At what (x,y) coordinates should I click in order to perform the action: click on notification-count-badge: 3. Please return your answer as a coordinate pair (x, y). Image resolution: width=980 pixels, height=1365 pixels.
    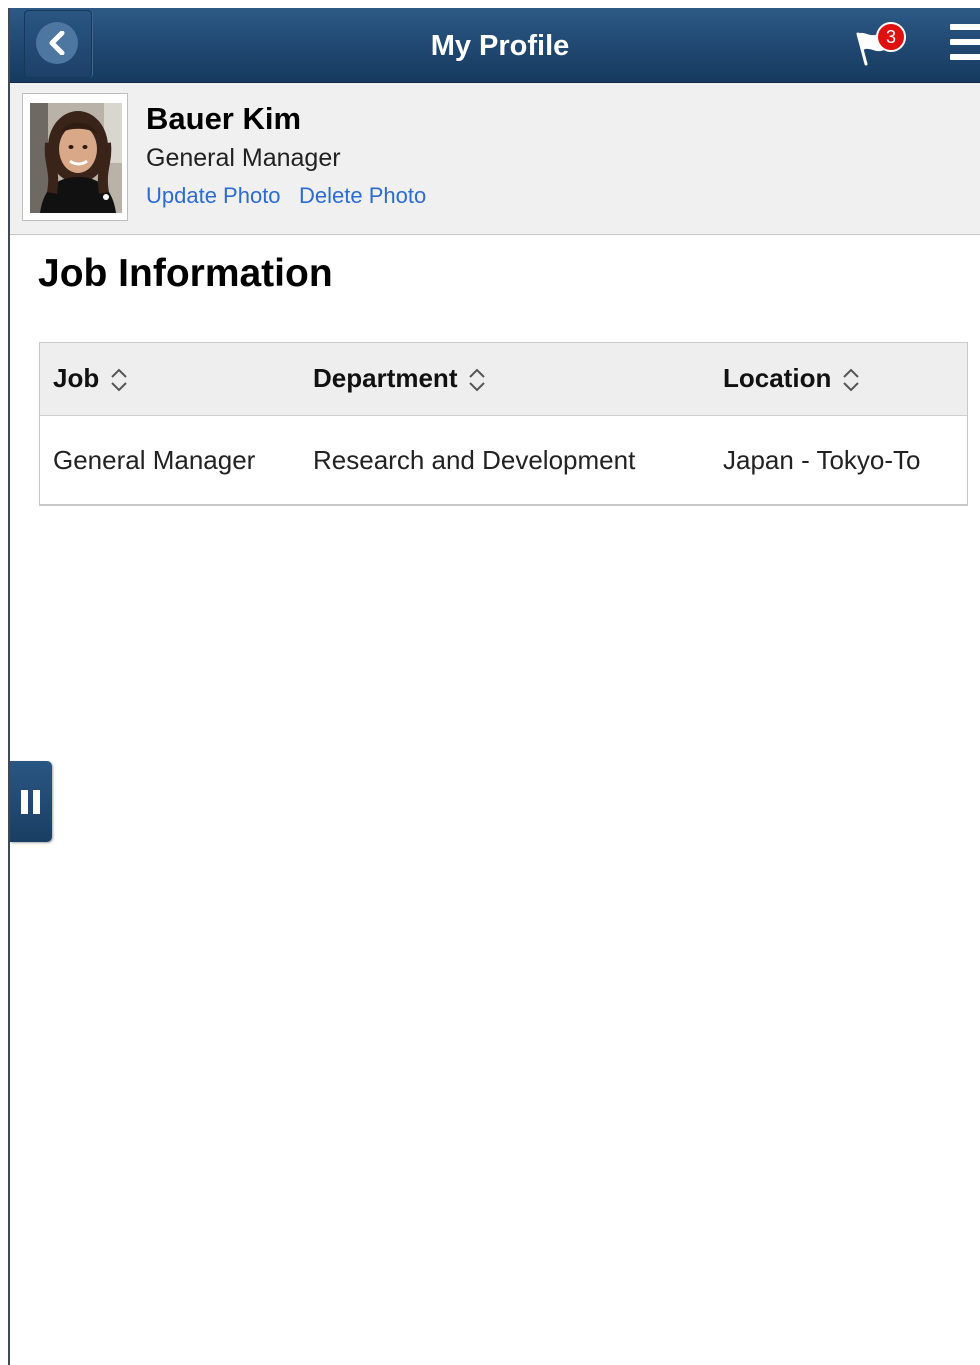
    Looking at the image, I should click on (891, 37).